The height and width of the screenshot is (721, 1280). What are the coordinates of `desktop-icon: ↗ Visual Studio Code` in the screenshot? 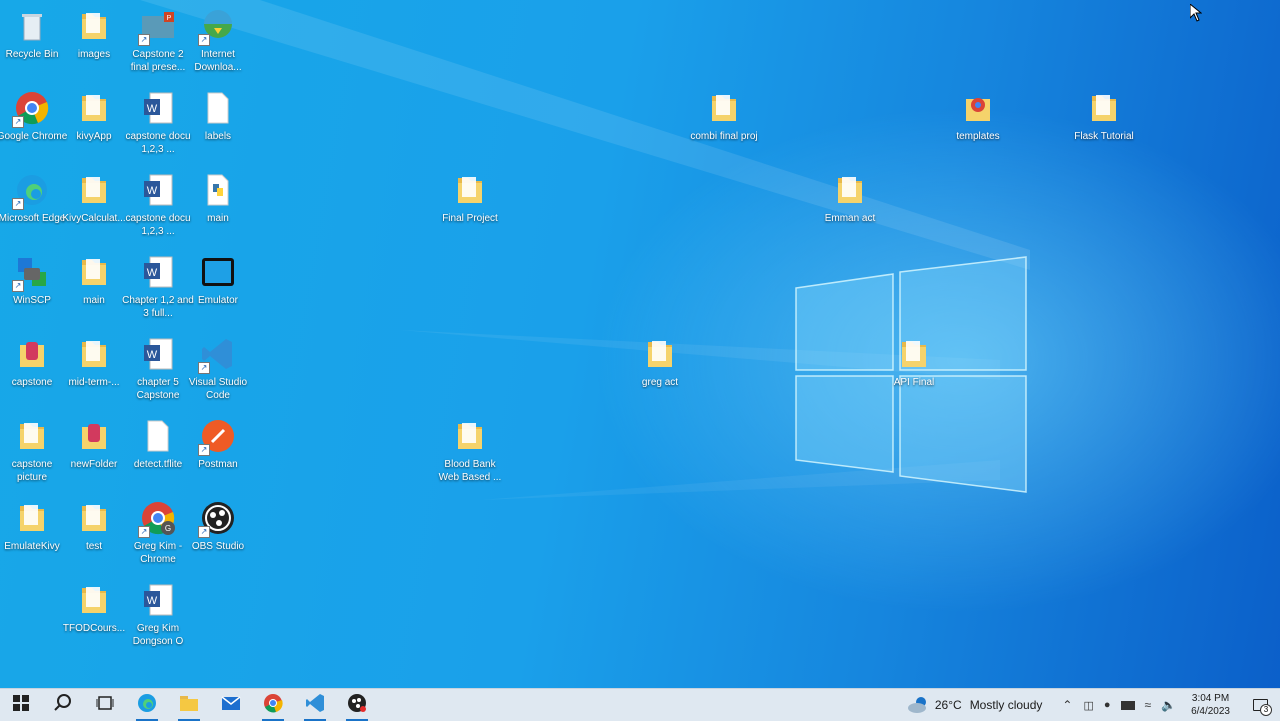 It's located at (218, 367).